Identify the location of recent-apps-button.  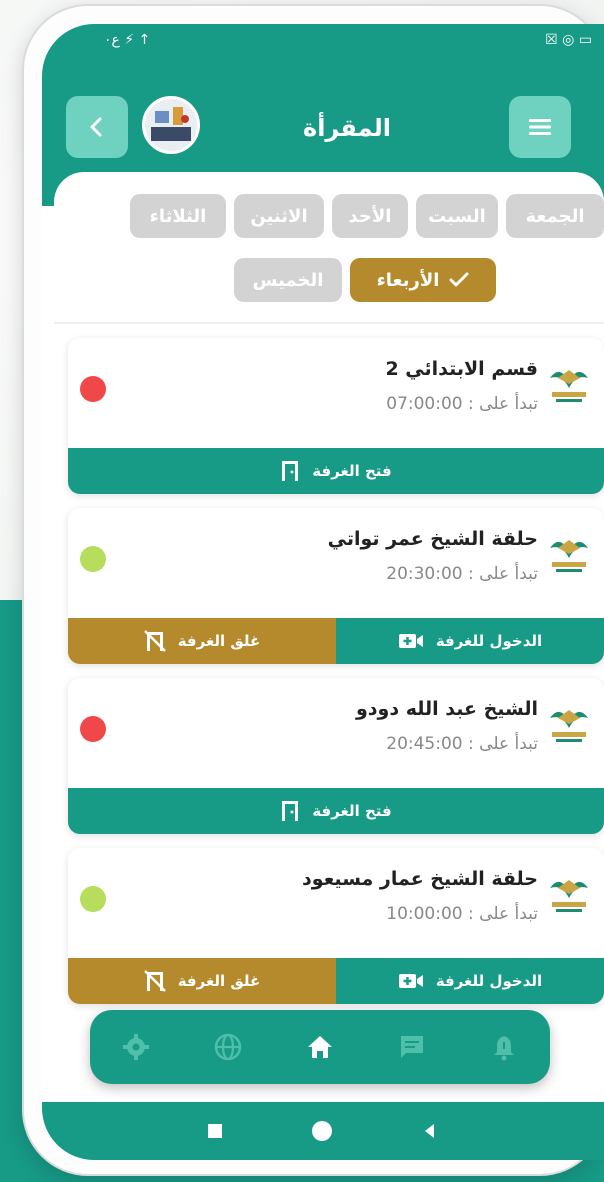
(215, 1131).